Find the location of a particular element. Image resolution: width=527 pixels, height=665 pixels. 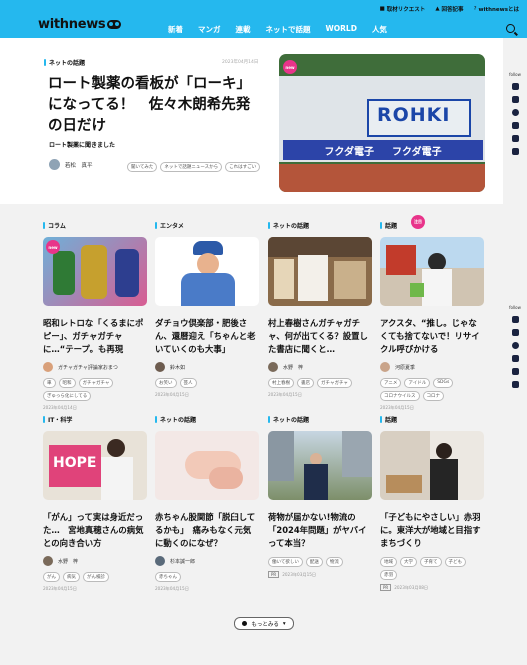

card-title: 赤ちゃん股関節「脱臼してるかも」 痛みもなく元気に動くのになぜ？ is located at coordinates (207, 531).